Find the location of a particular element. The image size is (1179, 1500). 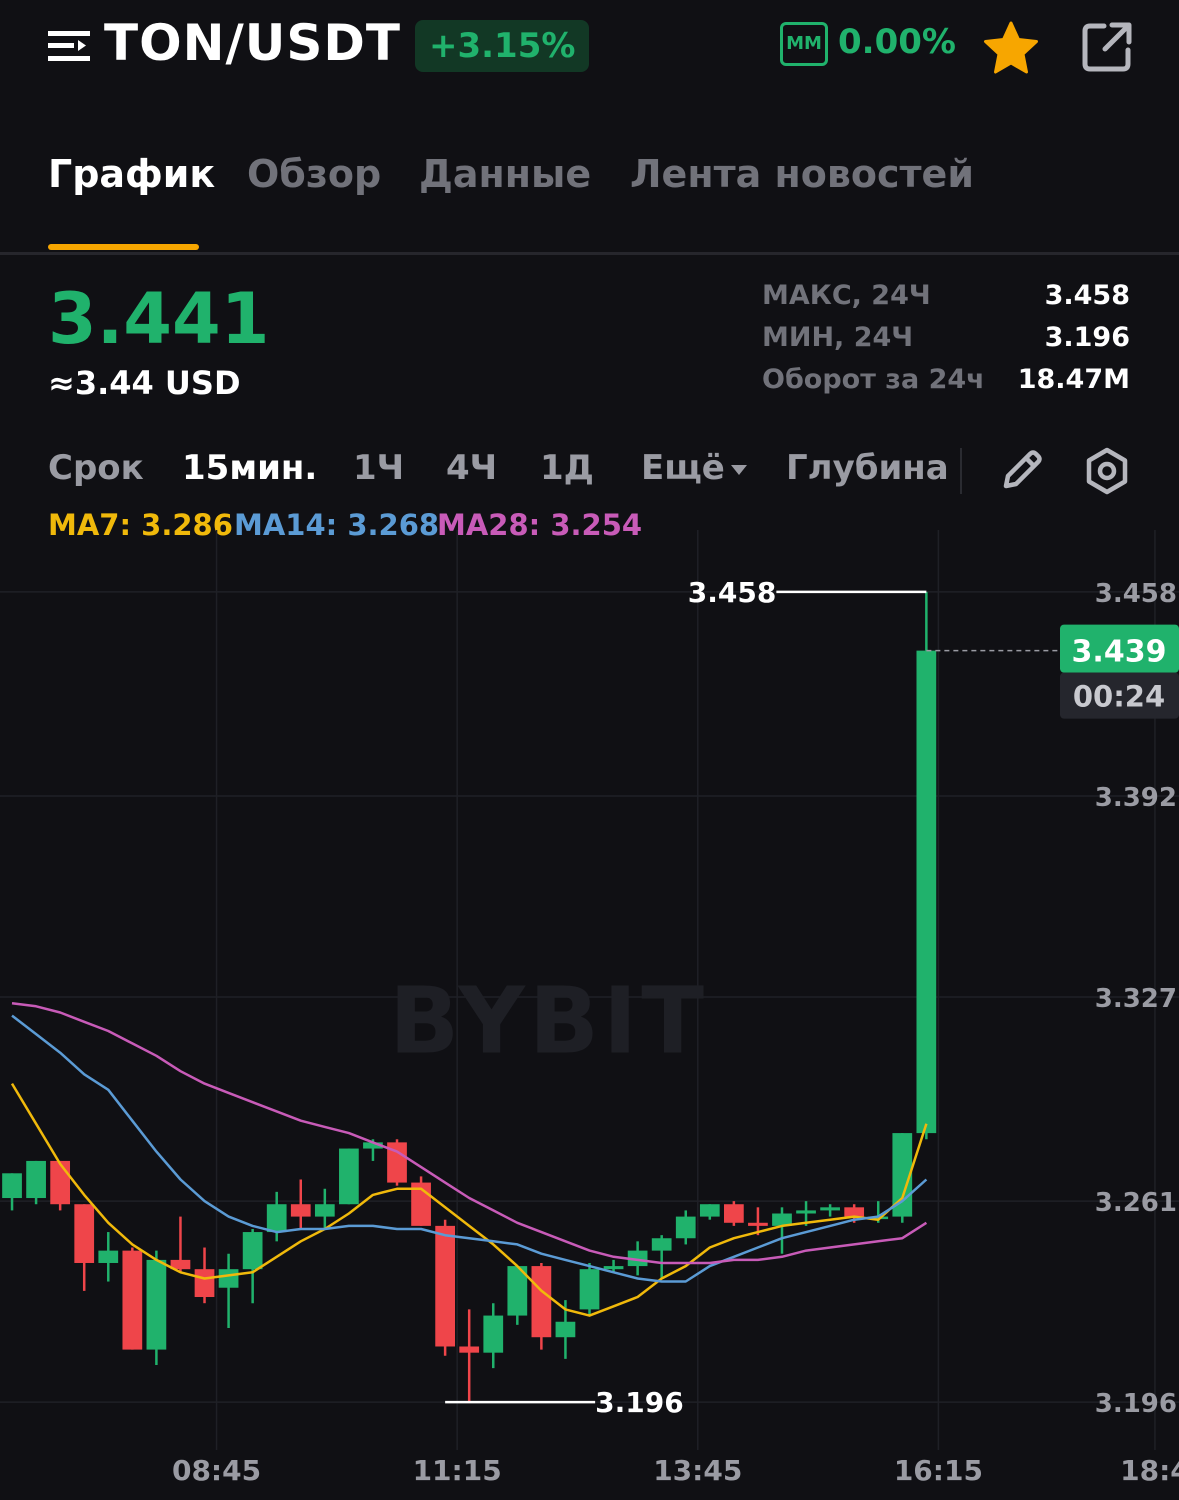

tab-data: Данные is located at coordinates (505, 174).